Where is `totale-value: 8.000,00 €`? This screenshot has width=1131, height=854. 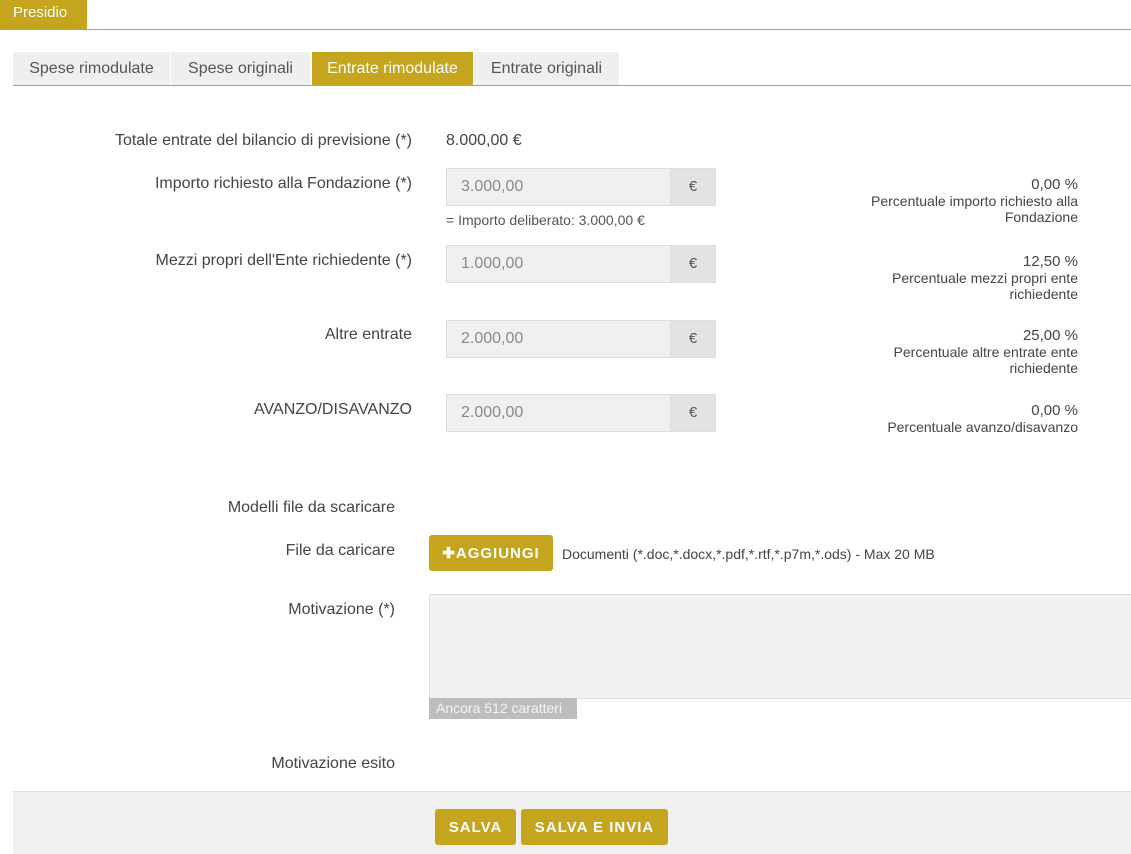 totale-value: 8.000,00 € is located at coordinates (484, 140).